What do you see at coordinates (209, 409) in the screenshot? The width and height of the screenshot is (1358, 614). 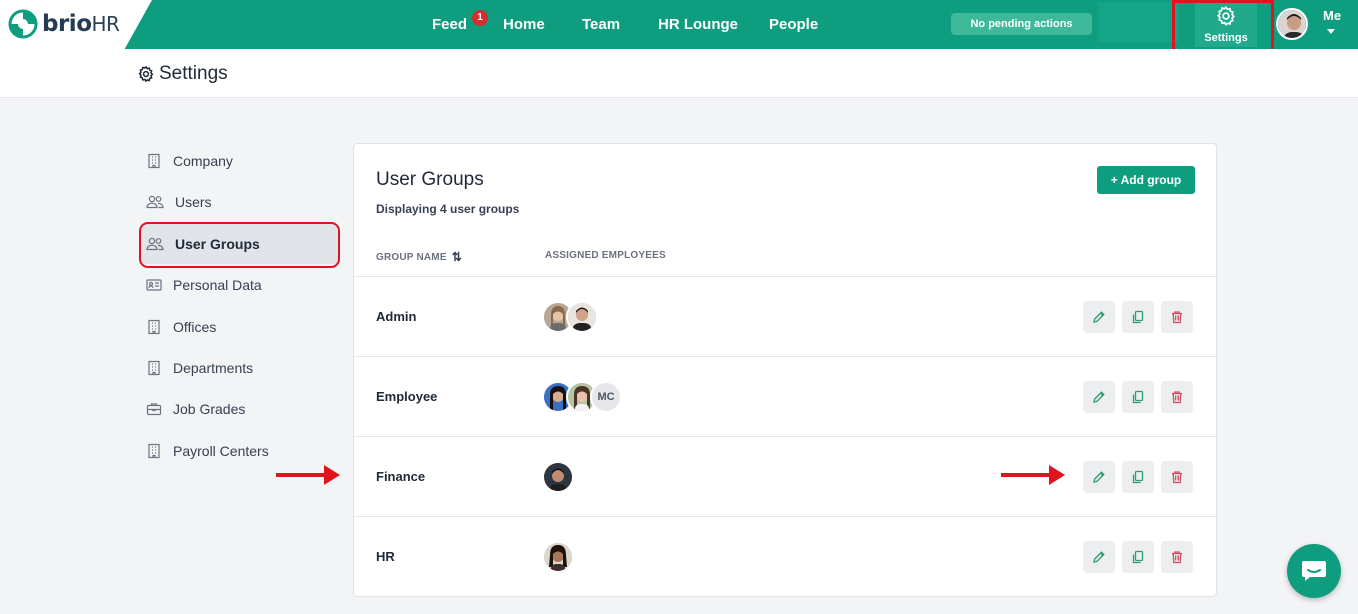 I see `sidebar-item-label: Job Grades` at bounding box center [209, 409].